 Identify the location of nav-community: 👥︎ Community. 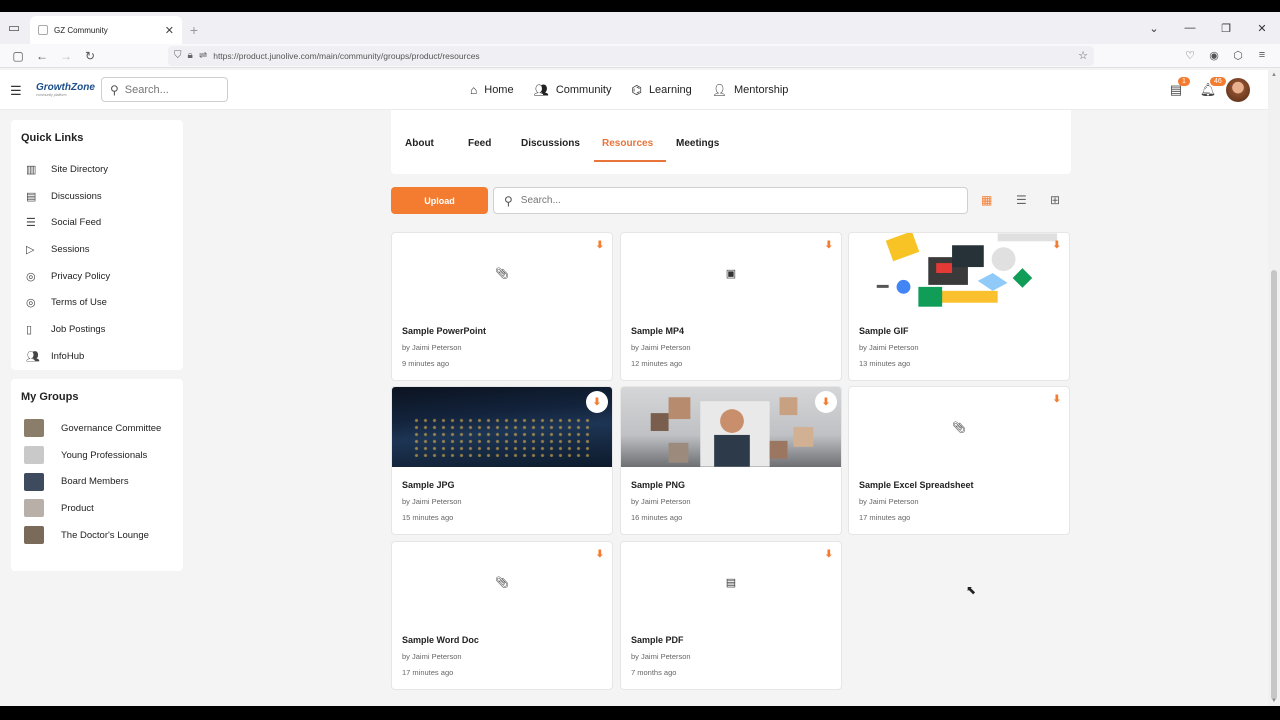
(573, 90).